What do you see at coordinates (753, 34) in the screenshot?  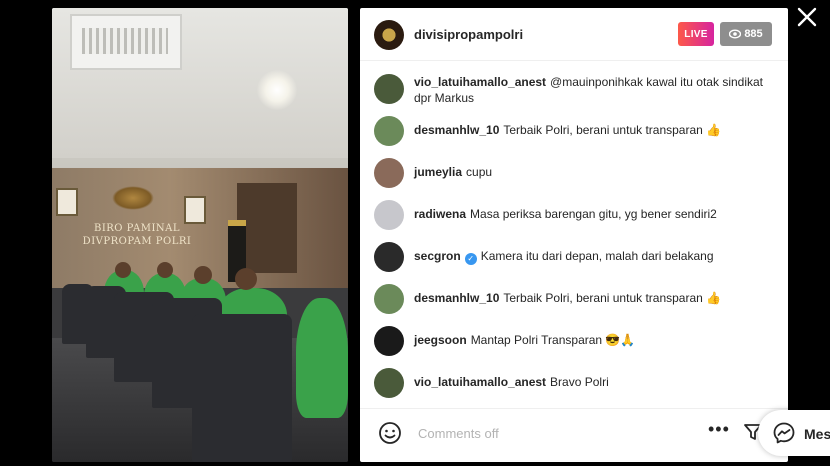 I see `viewer-count: 885` at bounding box center [753, 34].